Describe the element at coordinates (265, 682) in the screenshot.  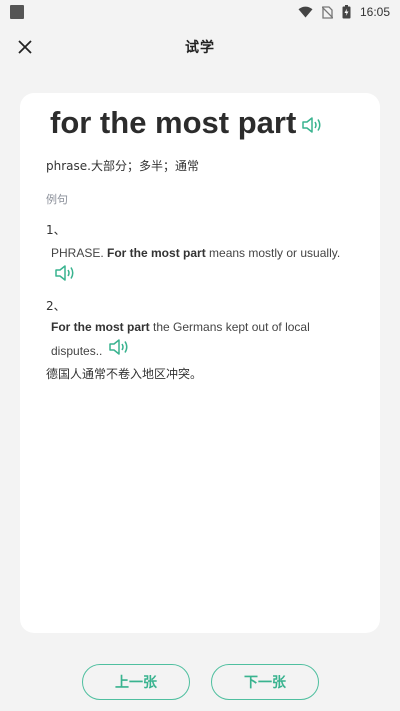
I see `next-card-button: 下一张` at that location.